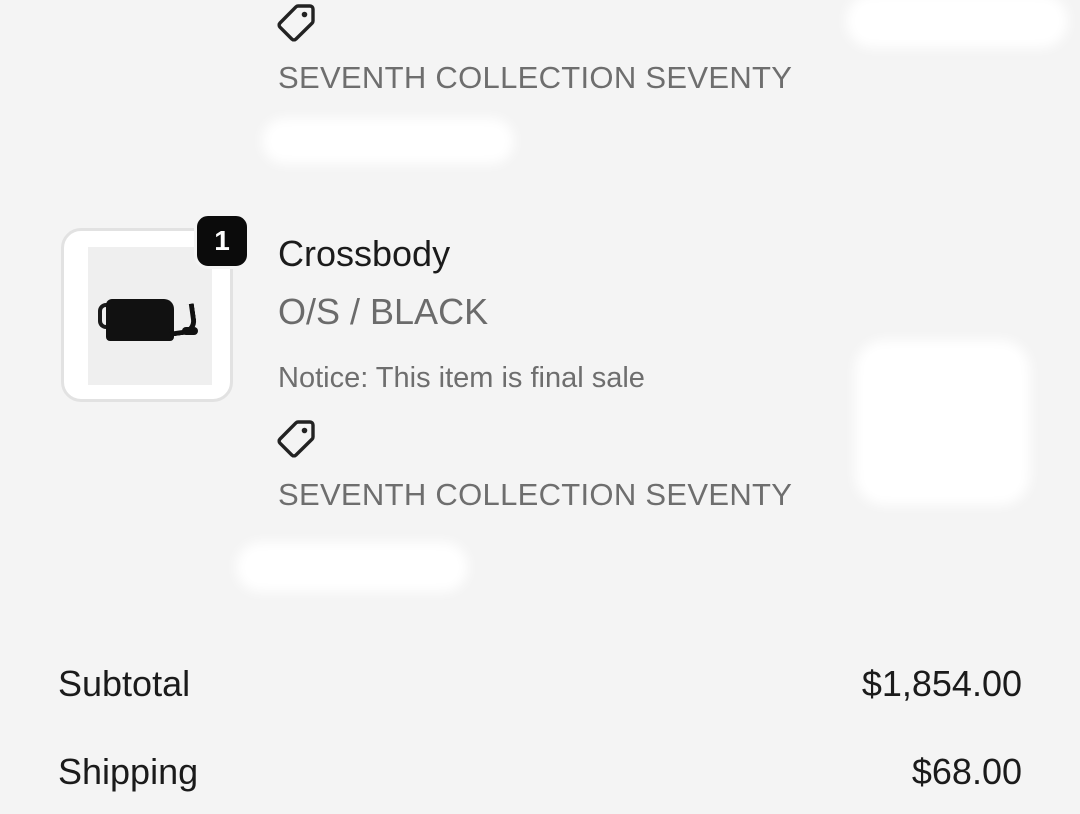  What do you see at coordinates (383, 311) in the screenshot?
I see `product-variant: O/S / BLACK` at bounding box center [383, 311].